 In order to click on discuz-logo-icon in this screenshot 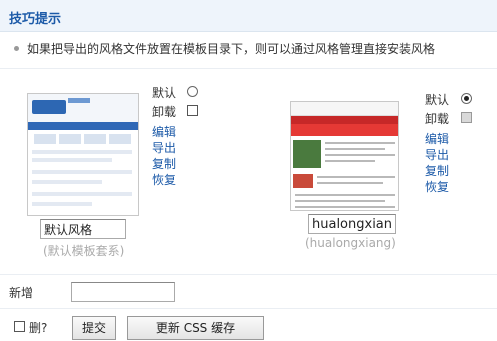, I will do `click(49, 107)`.